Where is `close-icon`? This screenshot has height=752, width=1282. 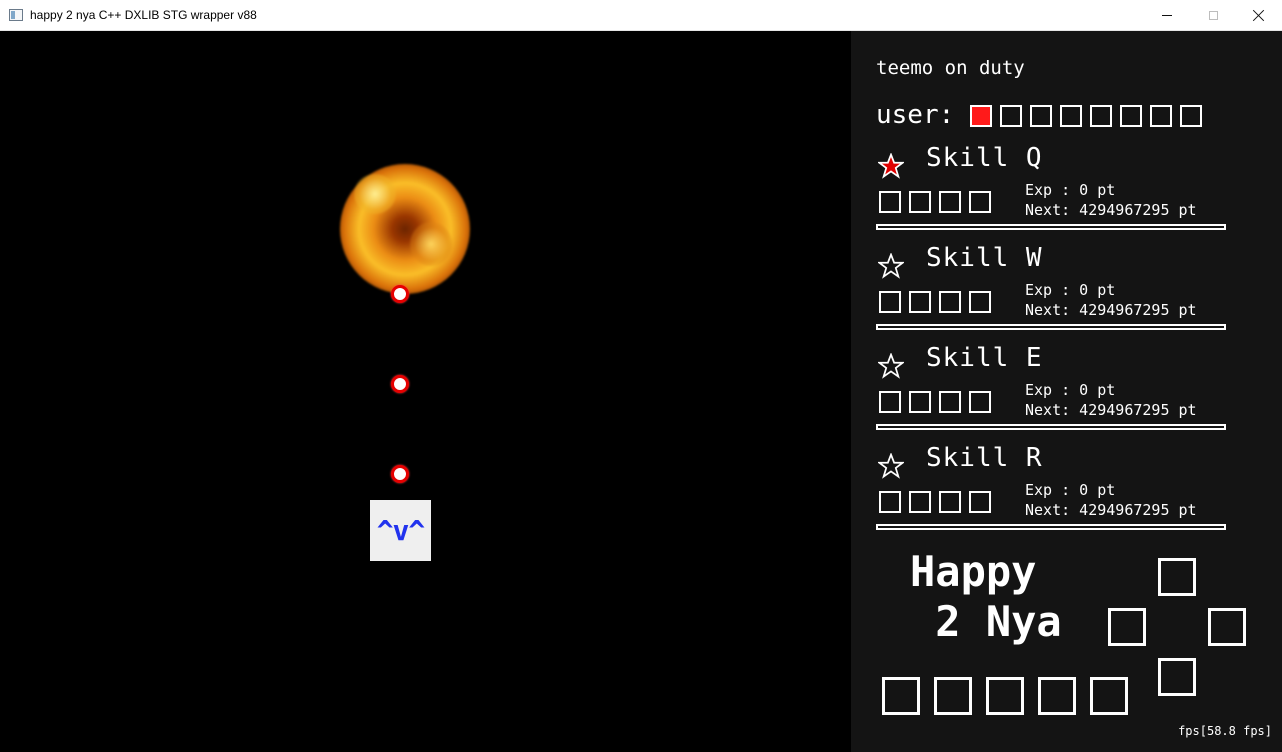
close-icon is located at coordinates (1259, 15).